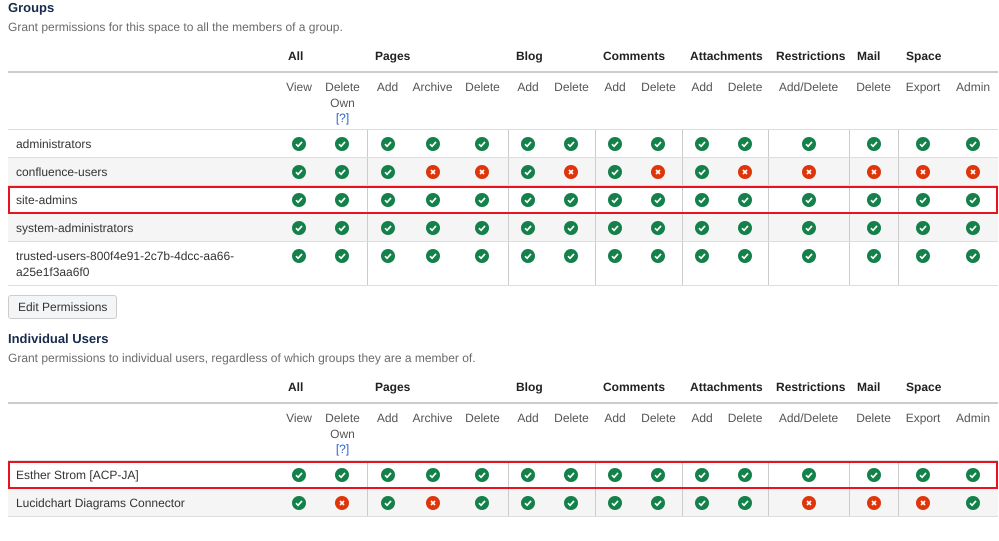  I want to click on edit-permissions-button: Edit Permissions, so click(63, 307).